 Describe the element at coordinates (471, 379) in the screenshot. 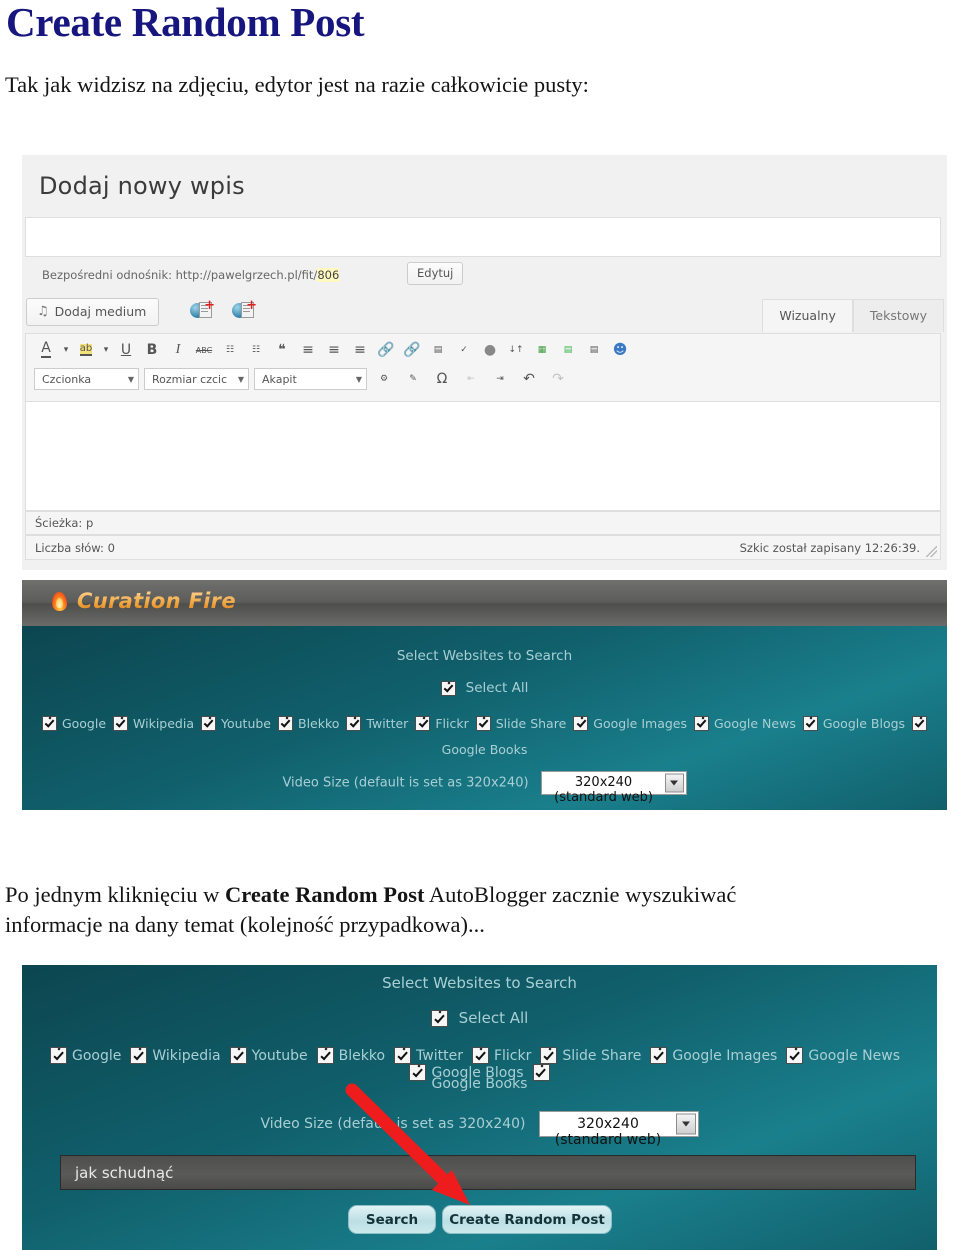

I see `outdent-icon: ⇤` at that location.